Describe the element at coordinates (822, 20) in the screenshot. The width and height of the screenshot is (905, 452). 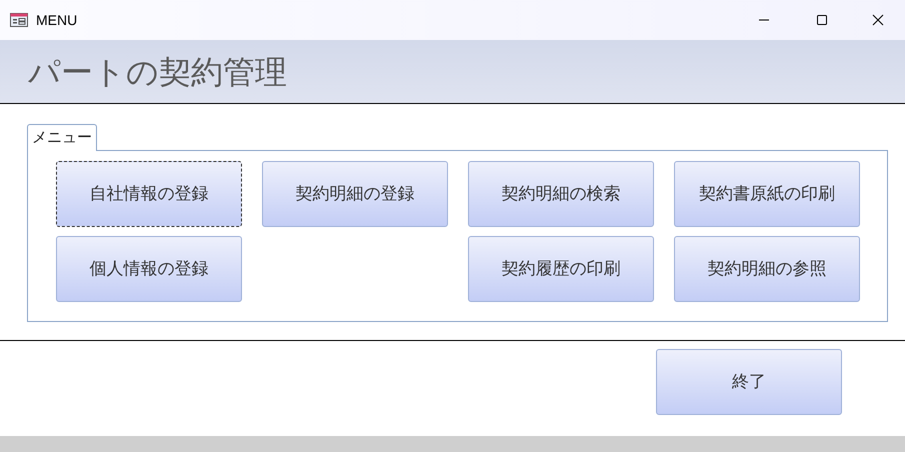
I see `maximize-icon` at that location.